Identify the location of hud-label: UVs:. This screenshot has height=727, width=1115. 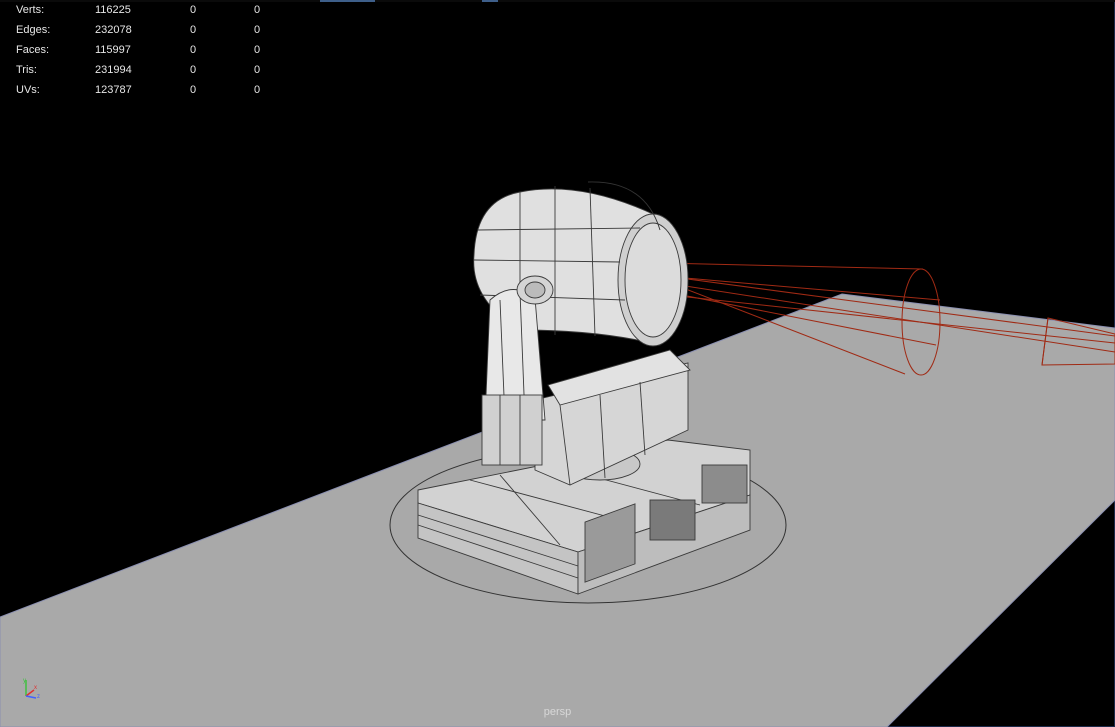
(28, 90).